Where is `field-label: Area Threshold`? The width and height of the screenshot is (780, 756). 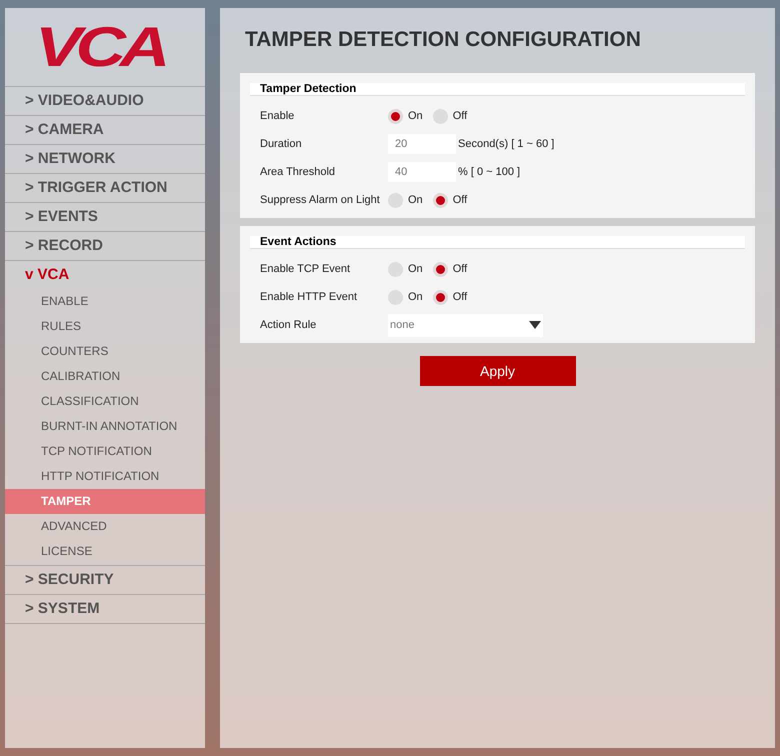
field-label: Area Threshold is located at coordinates (297, 172).